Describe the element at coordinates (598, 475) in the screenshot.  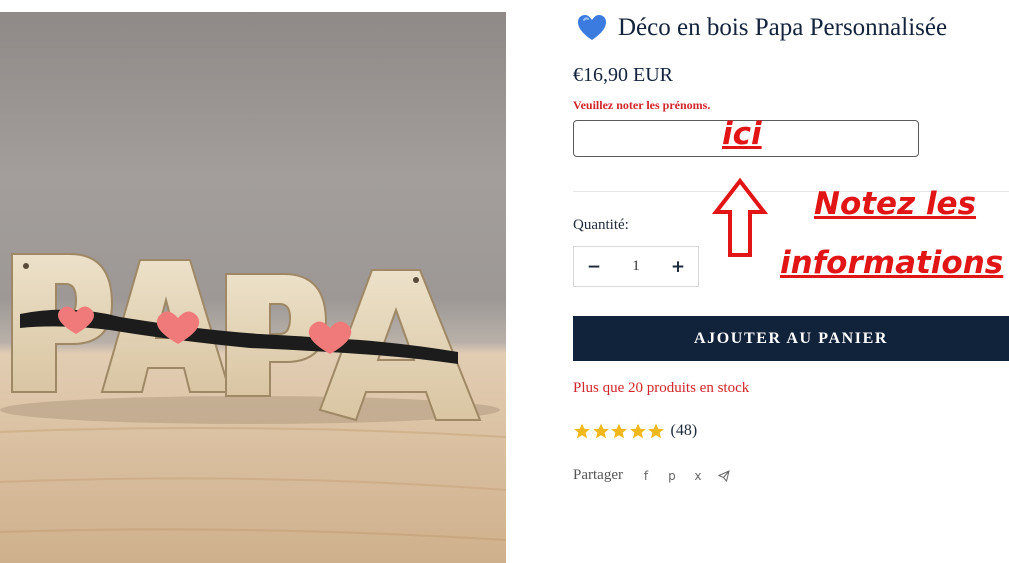
I see `share-label: Partager` at that location.